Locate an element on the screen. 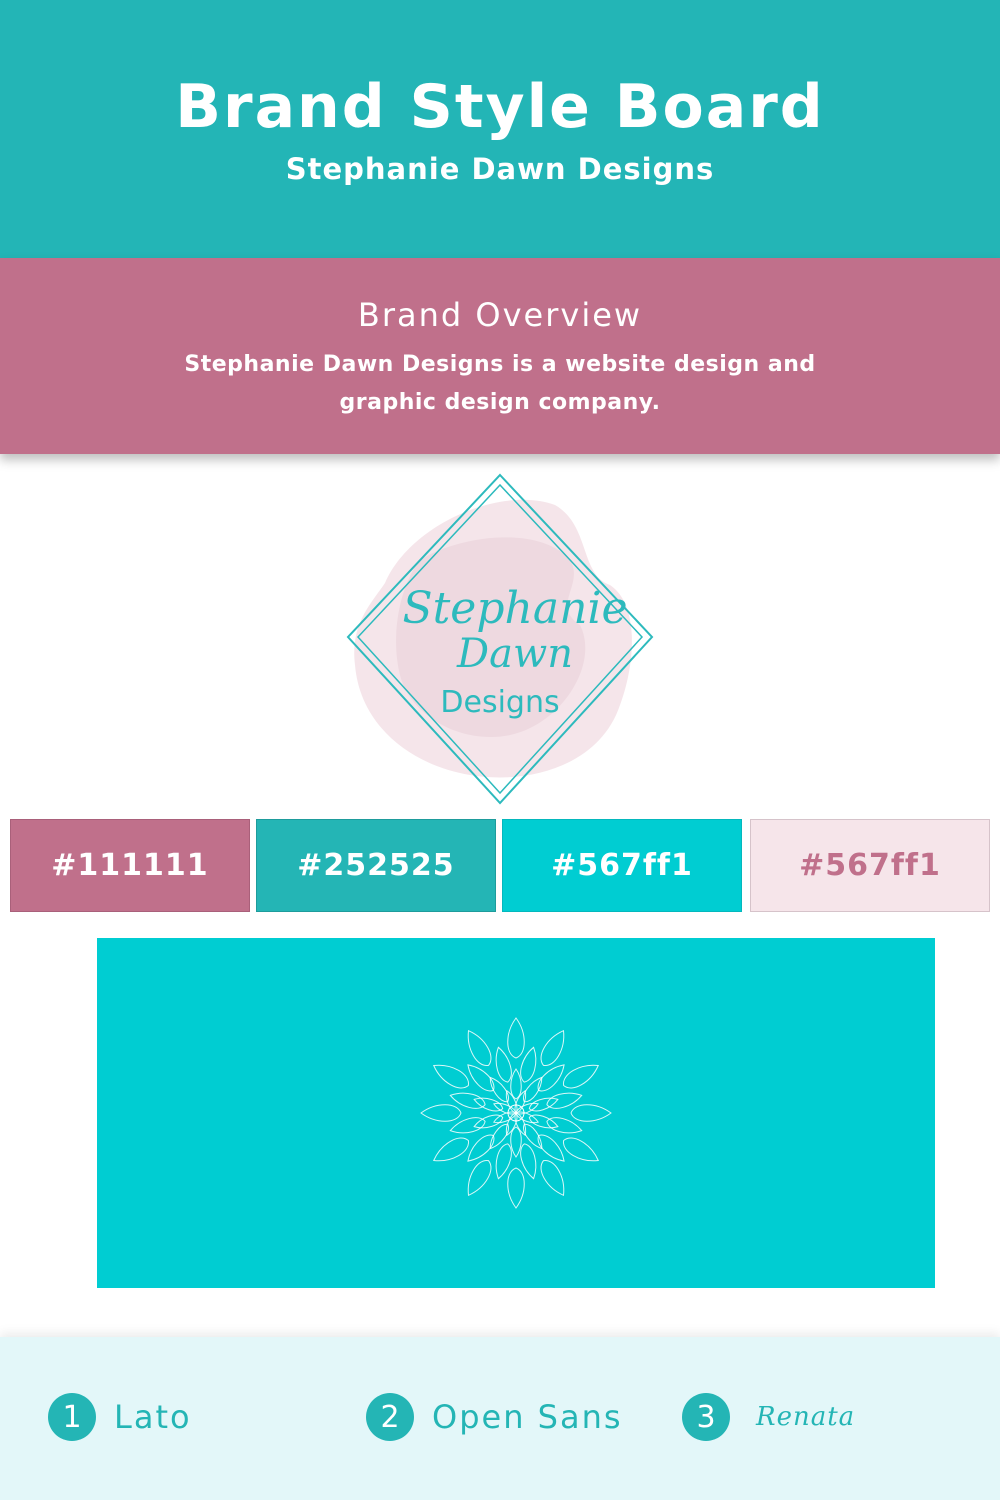 Image resolution: width=1000 pixels, height=1500 pixels. font-name: Open Sans is located at coordinates (527, 1417).